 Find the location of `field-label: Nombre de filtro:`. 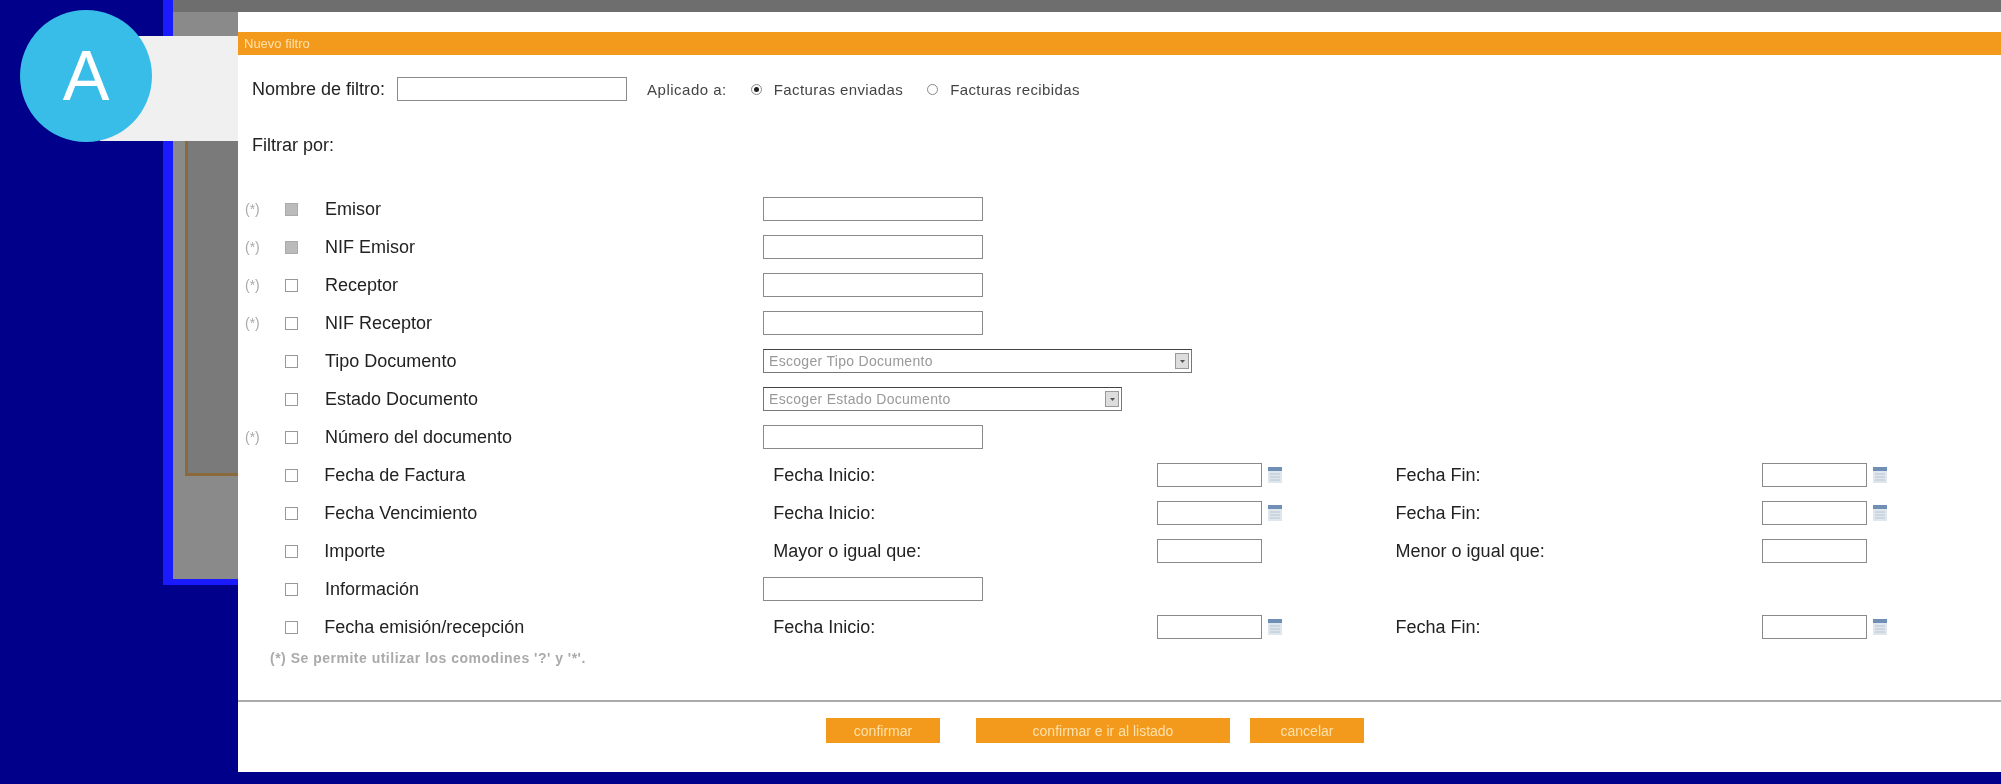

field-label: Nombre de filtro: is located at coordinates (319, 89).